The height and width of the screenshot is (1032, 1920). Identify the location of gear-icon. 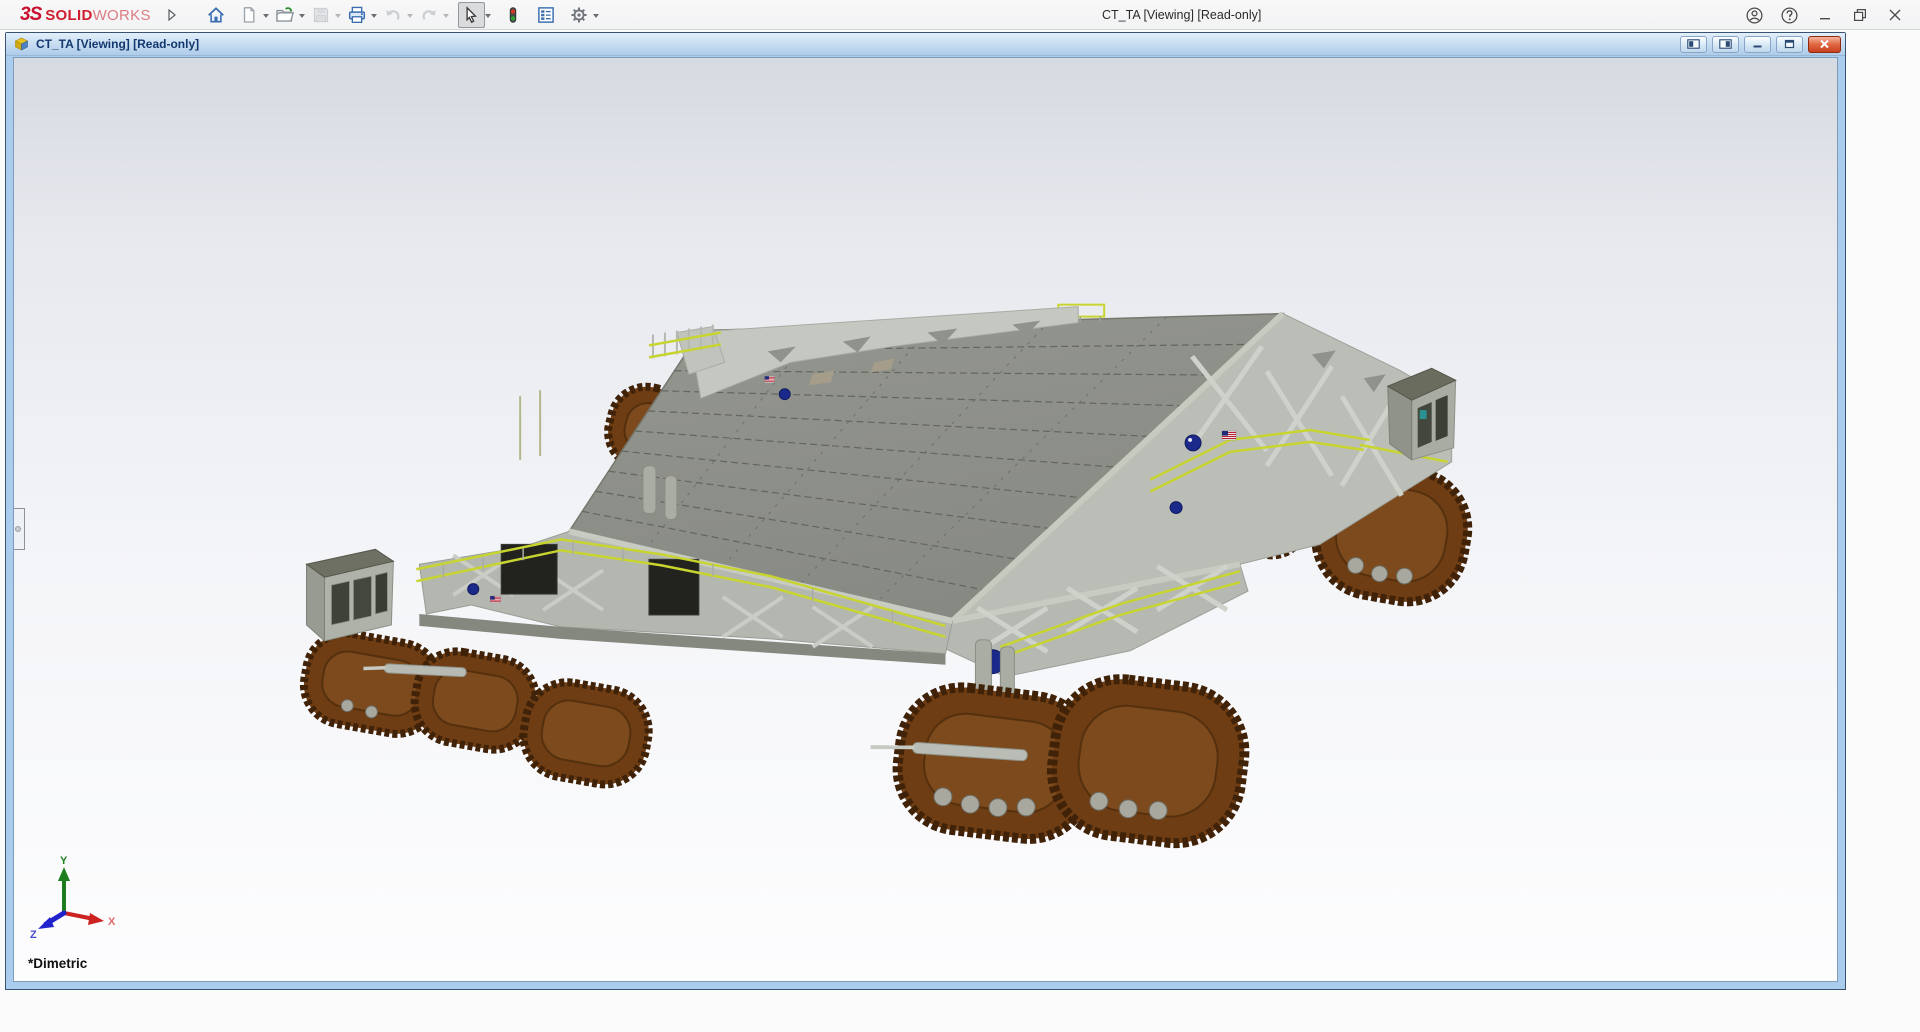
(579, 14).